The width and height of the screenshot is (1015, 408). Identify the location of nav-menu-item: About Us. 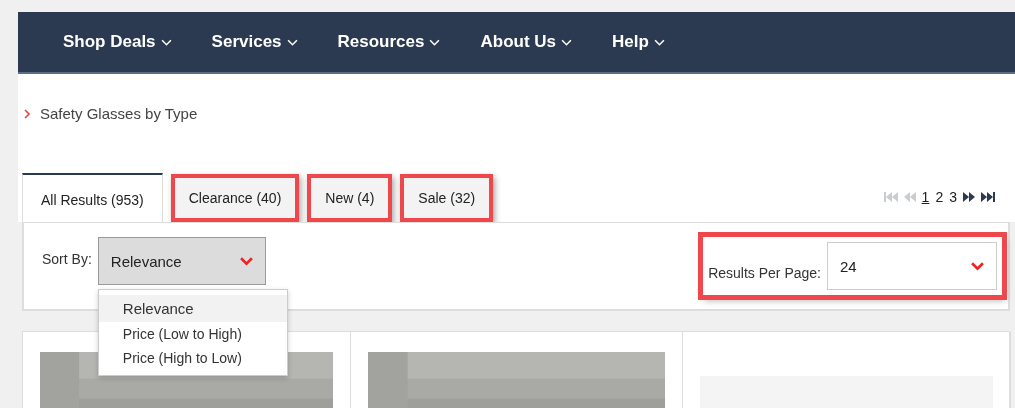
(526, 42).